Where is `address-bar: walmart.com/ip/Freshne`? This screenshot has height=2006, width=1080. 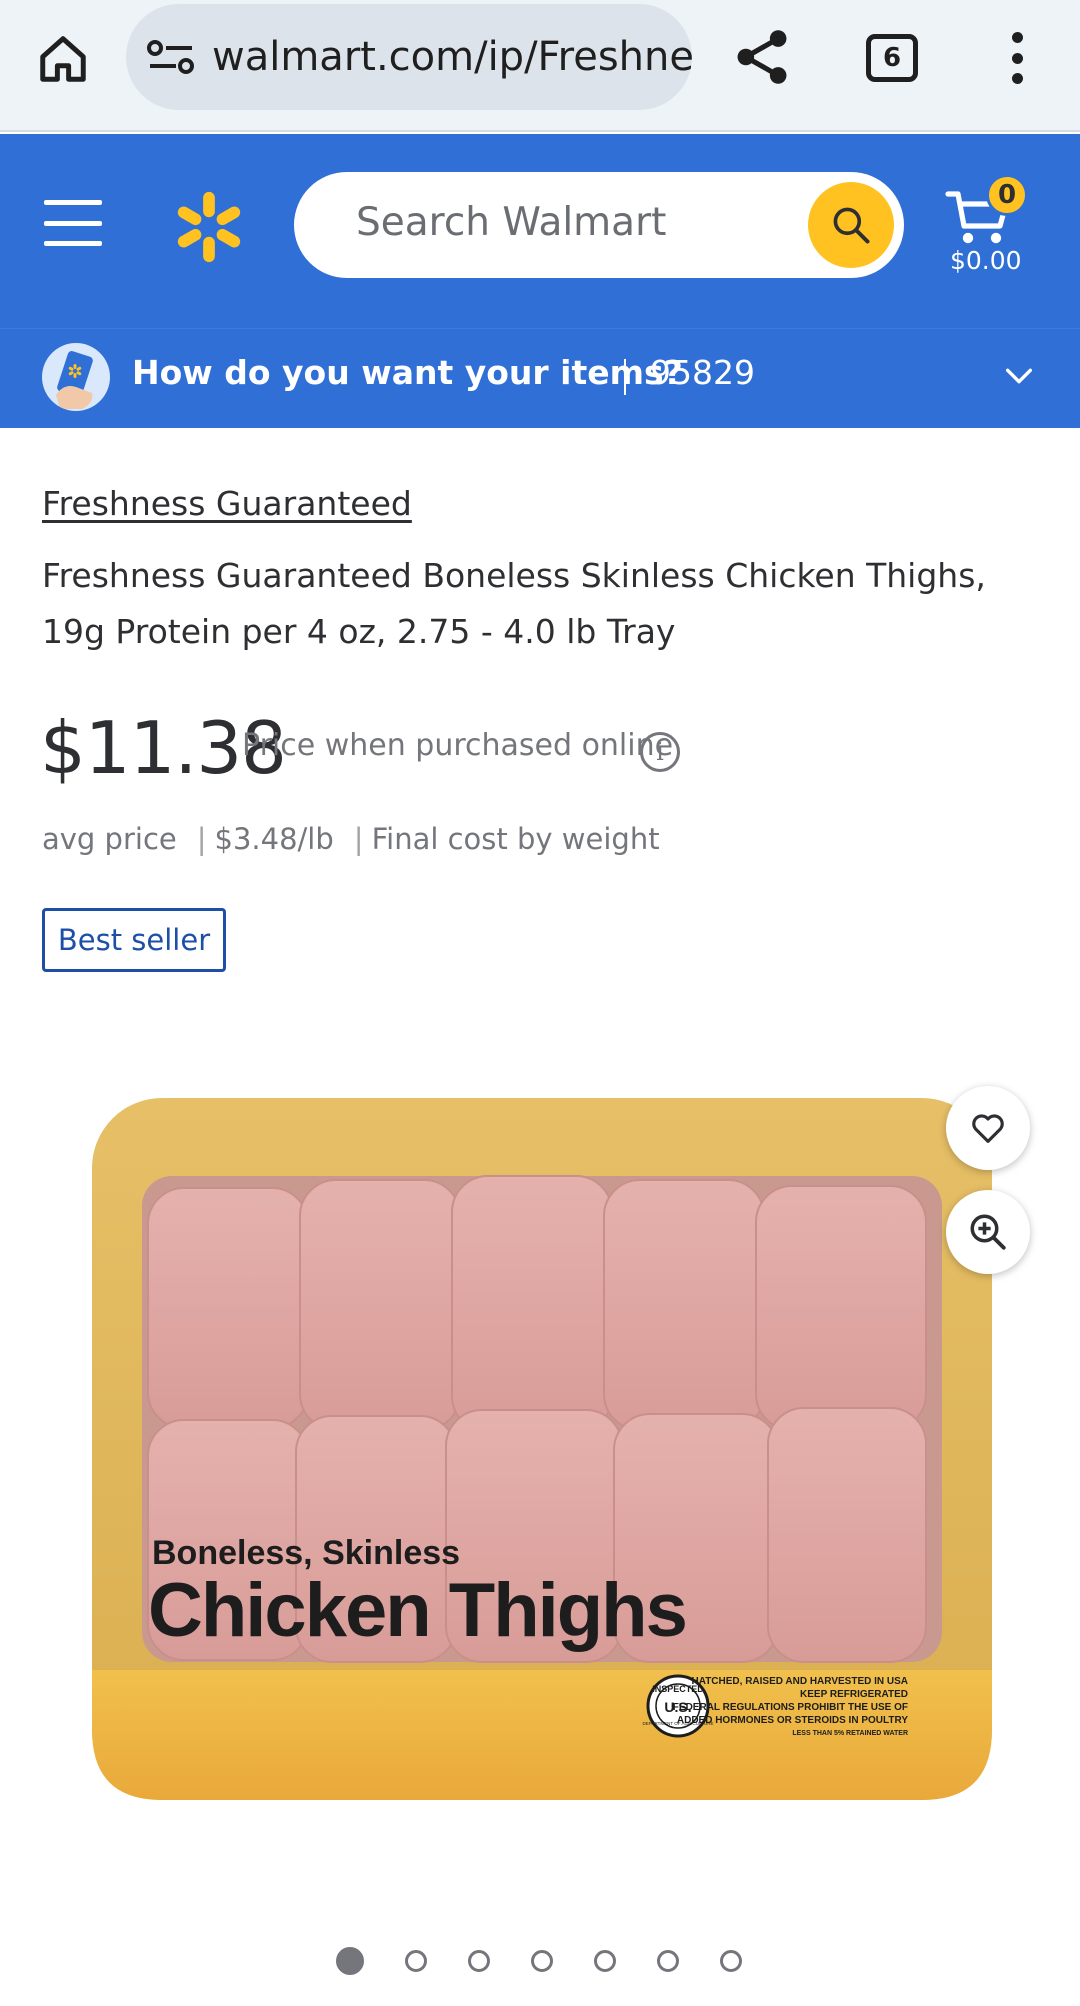
address-bar: walmart.com/ip/Freshne is located at coordinates (409, 57).